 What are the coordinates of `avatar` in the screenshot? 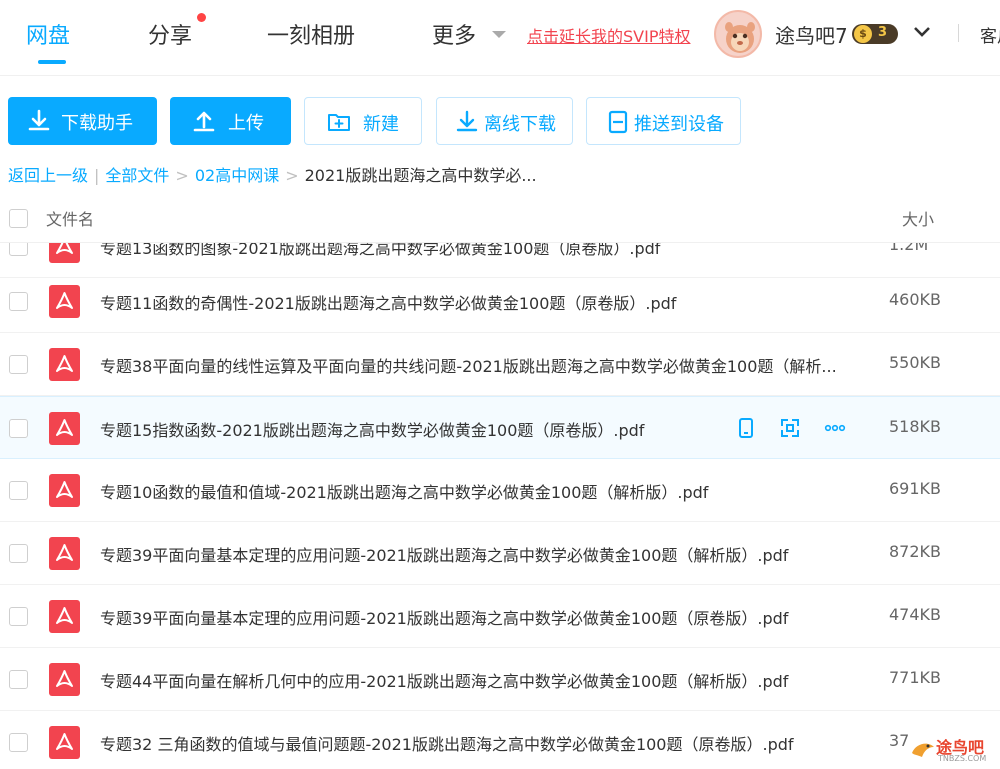 It's located at (738, 34).